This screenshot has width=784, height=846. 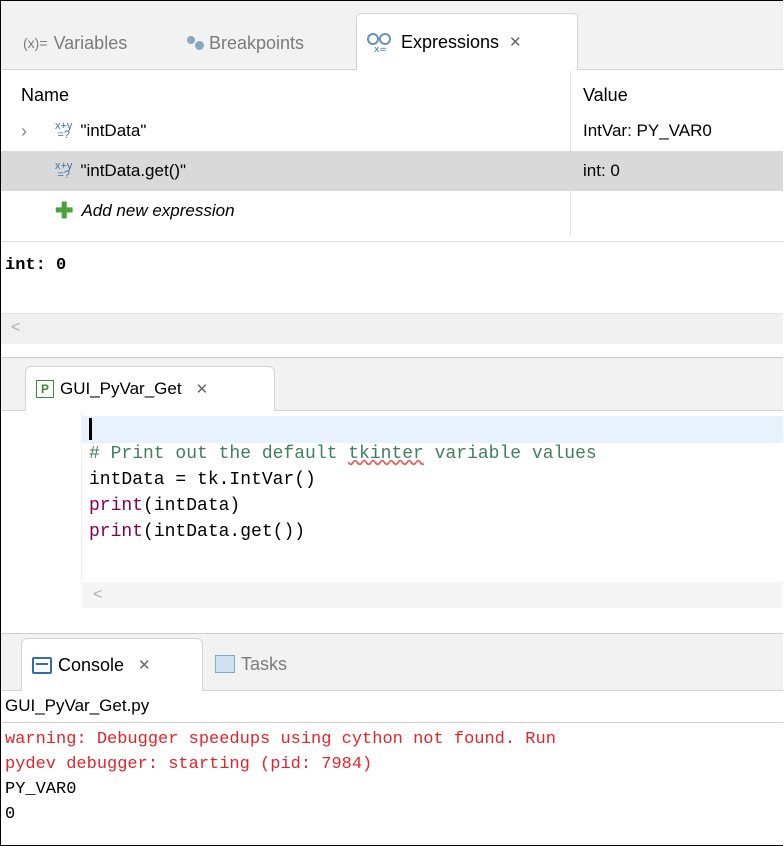 What do you see at coordinates (225, 664) in the screenshot?
I see `tasks-icon` at bounding box center [225, 664].